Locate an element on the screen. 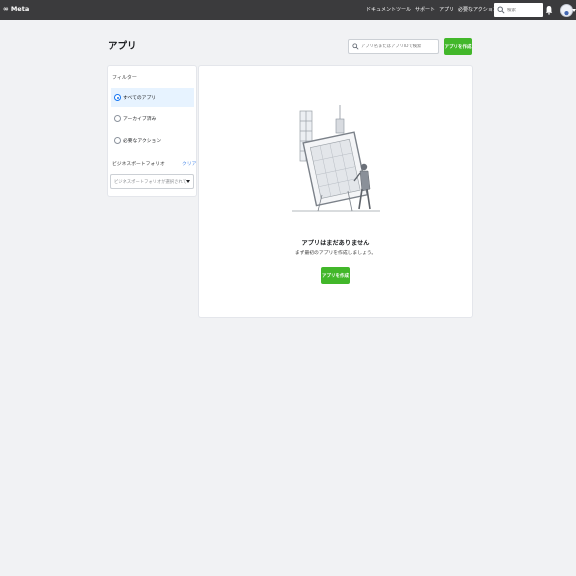  nav-item-apps: アプリ is located at coordinates (446, 9).